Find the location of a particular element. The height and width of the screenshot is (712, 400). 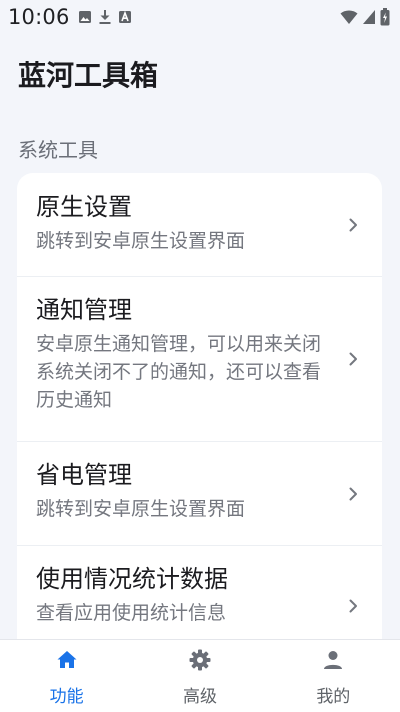

item-title: 省电管理 is located at coordinates (84, 475).